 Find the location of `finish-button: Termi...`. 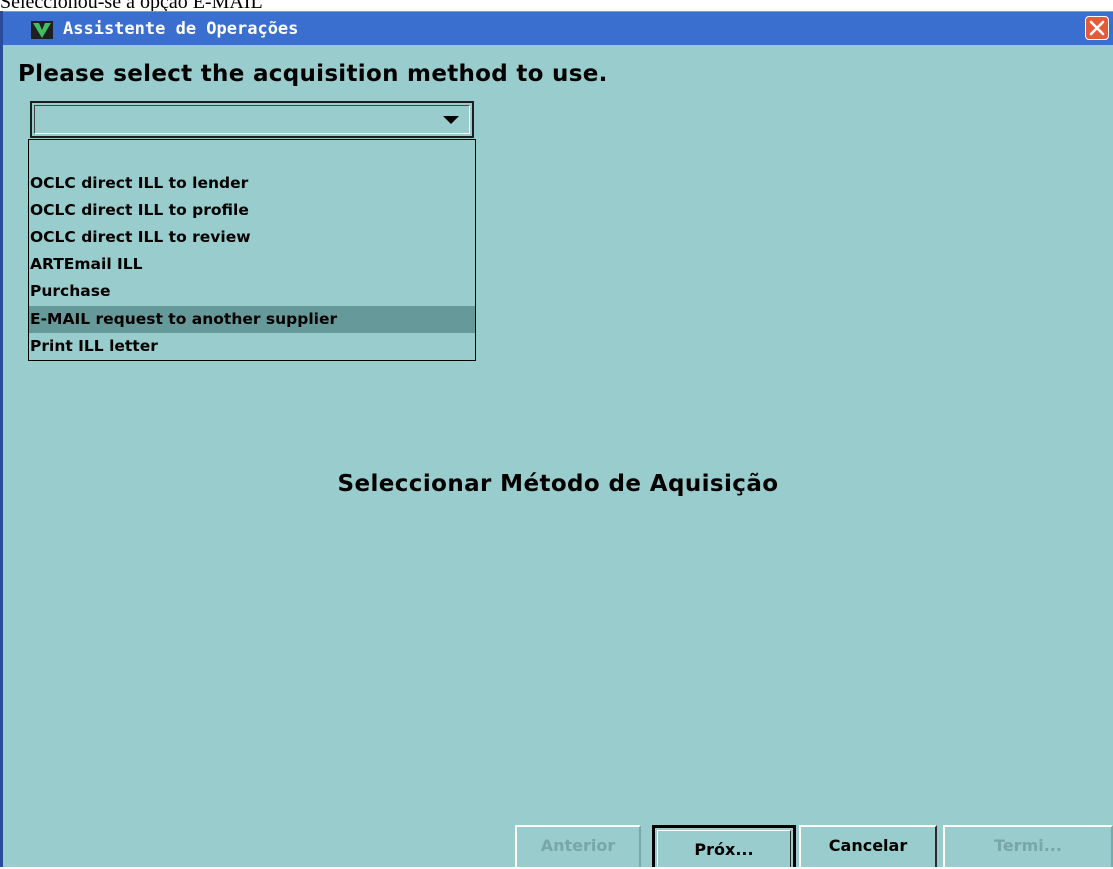

finish-button: Termi... is located at coordinates (1028, 846).